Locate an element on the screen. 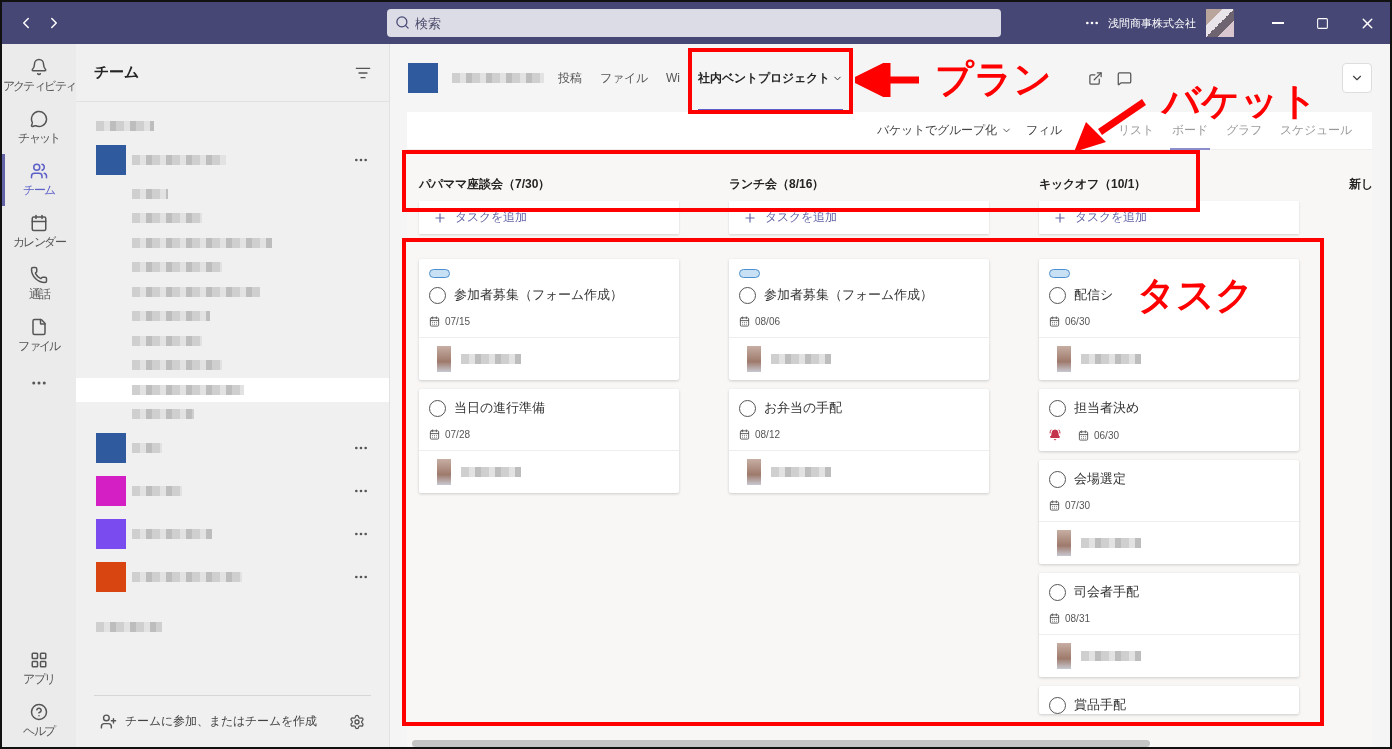 This screenshot has width=1392, height=749. scrollbar is located at coordinates (781, 743).